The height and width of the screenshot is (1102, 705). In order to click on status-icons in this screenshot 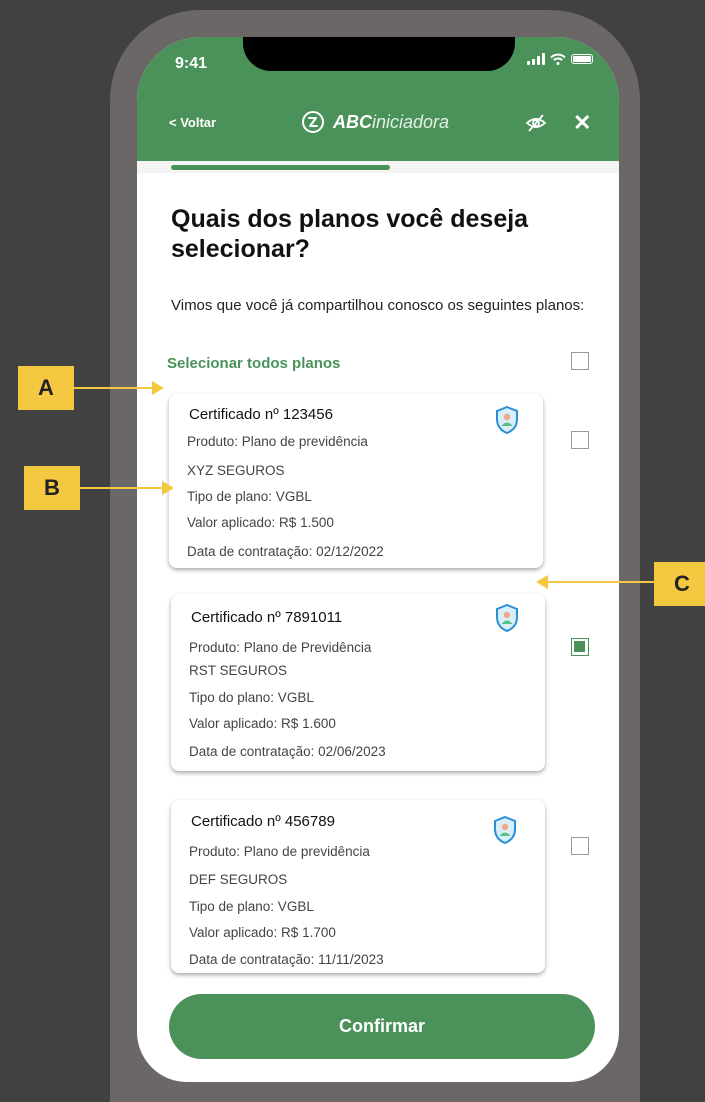, I will do `click(560, 59)`.